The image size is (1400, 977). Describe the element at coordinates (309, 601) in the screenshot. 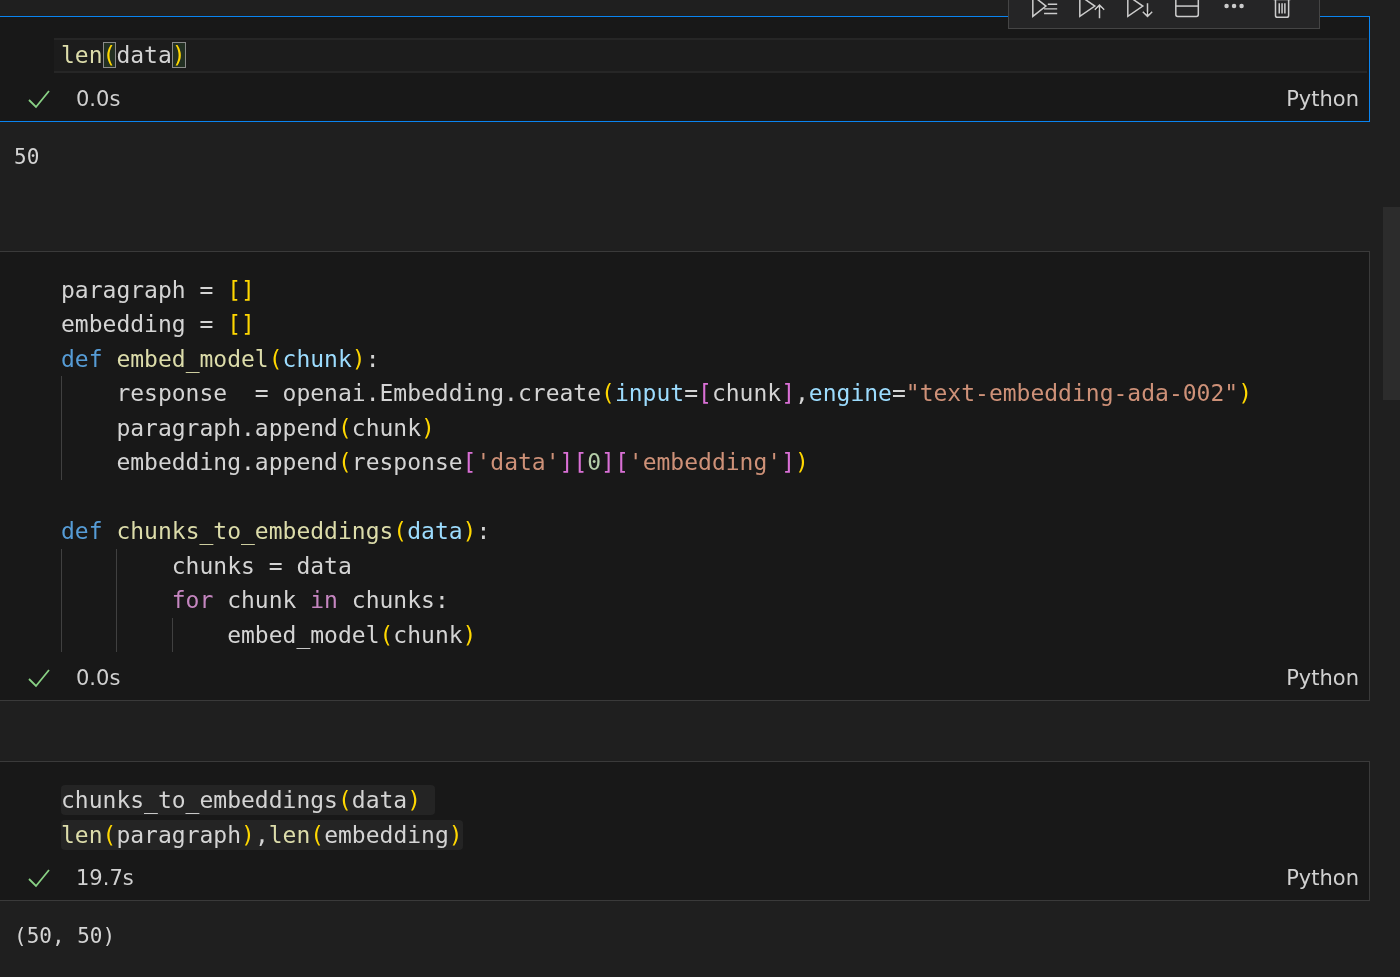

I see `code-line: for chunk in chunks:` at that location.